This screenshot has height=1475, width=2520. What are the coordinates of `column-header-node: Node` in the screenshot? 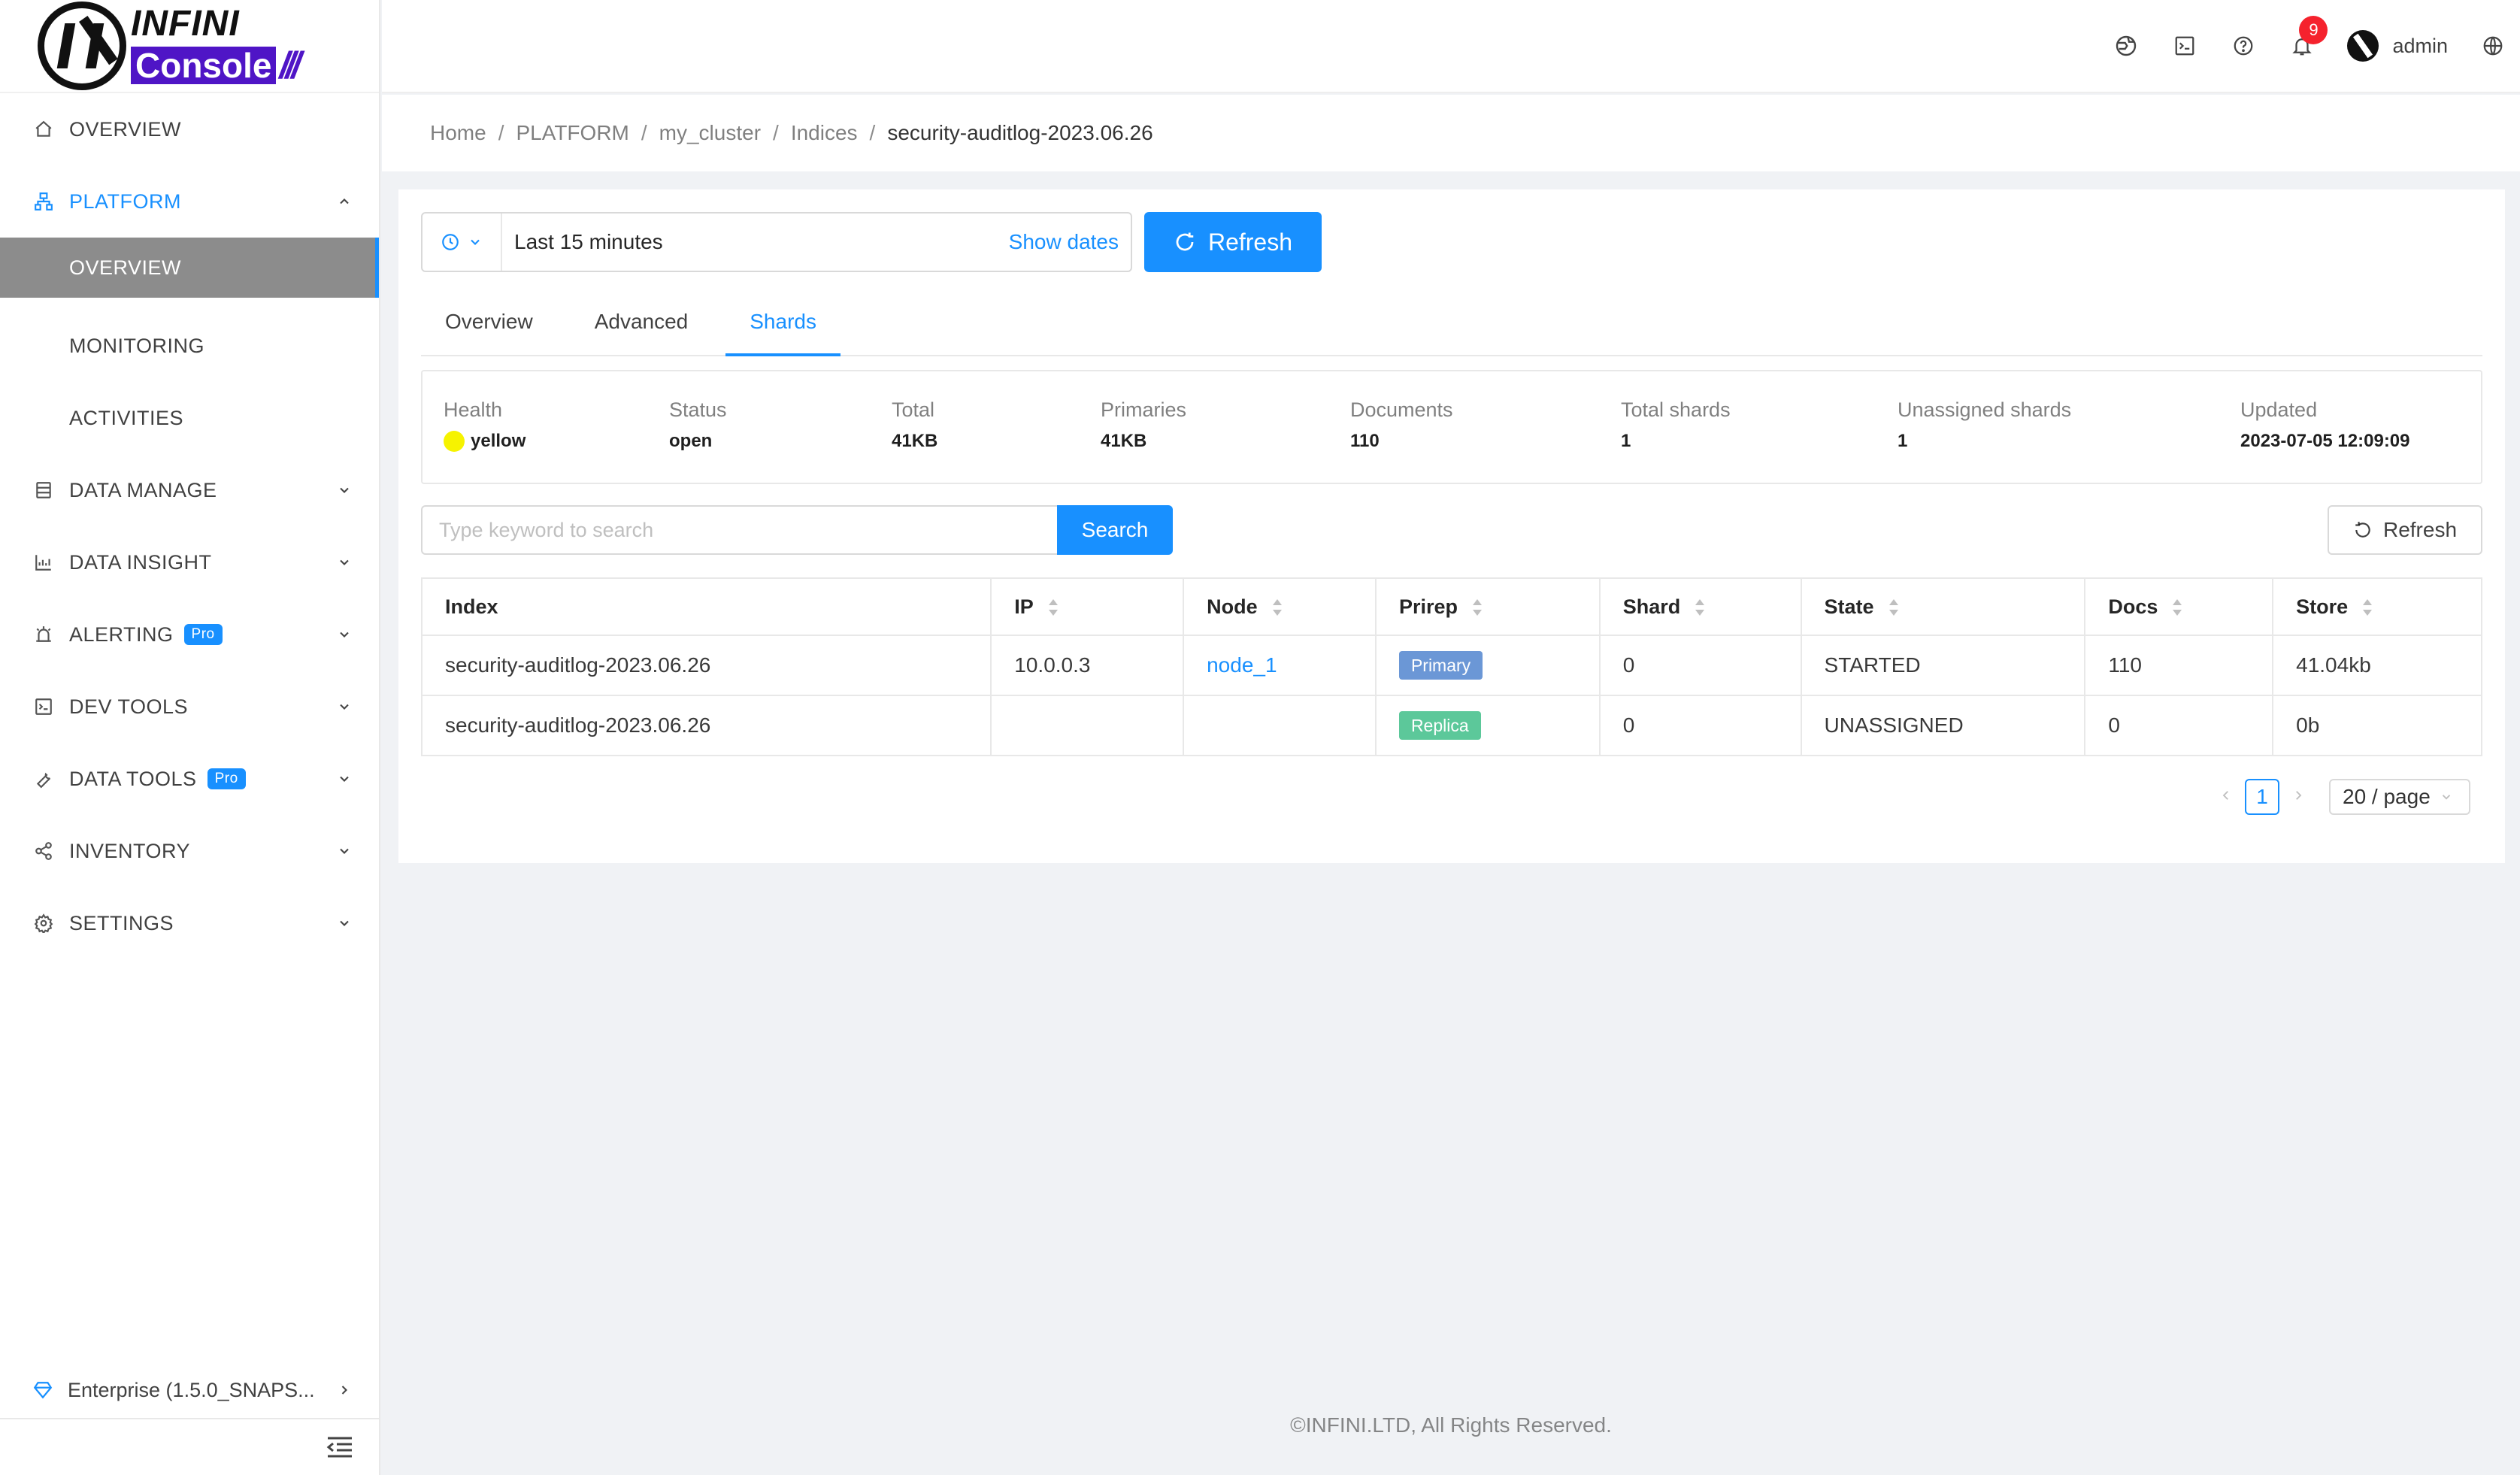 It's located at (1280, 607).